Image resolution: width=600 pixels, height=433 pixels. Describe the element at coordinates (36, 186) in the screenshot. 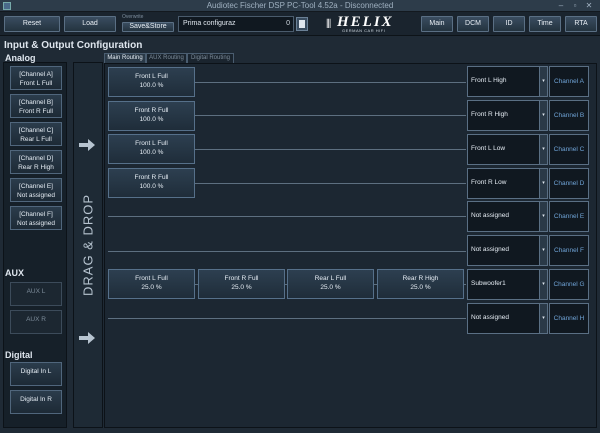

I see `analog-input-channel: [Channel E]` at that location.